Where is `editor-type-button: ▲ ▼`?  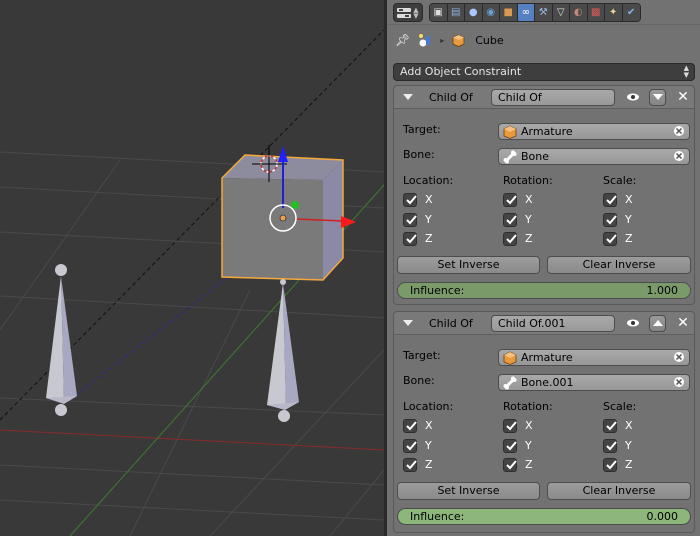
editor-type-button: ▲ ▼ is located at coordinates (408, 12).